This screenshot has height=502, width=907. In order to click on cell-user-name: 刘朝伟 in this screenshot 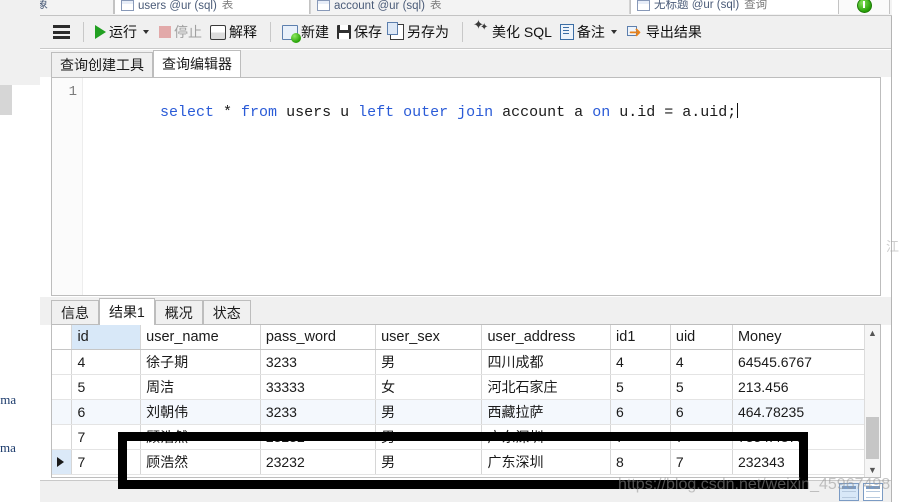, I will do `click(200, 412)`.